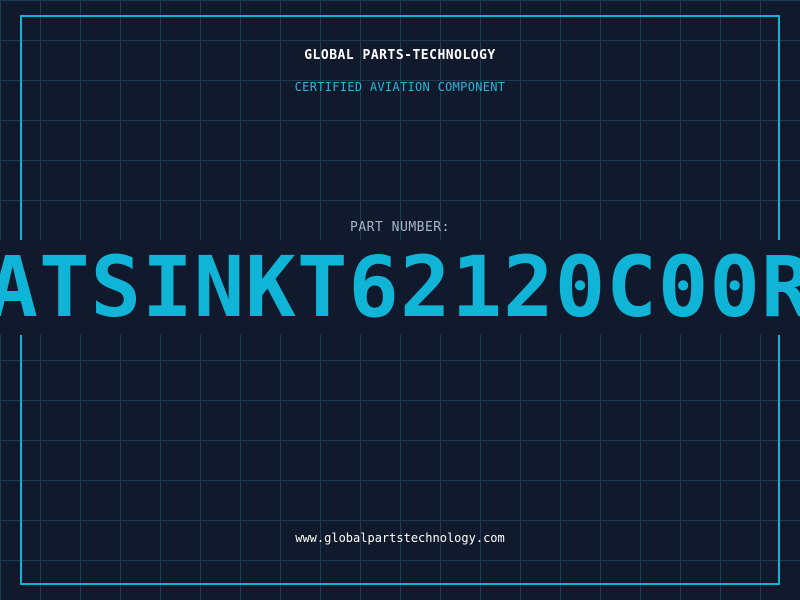 This screenshot has width=800, height=600. What do you see at coordinates (400, 87) in the screenshot?
I see `certification-subtitle: CERTIFIED AVIATION COMPONENT` at bounding box center [400, 87].